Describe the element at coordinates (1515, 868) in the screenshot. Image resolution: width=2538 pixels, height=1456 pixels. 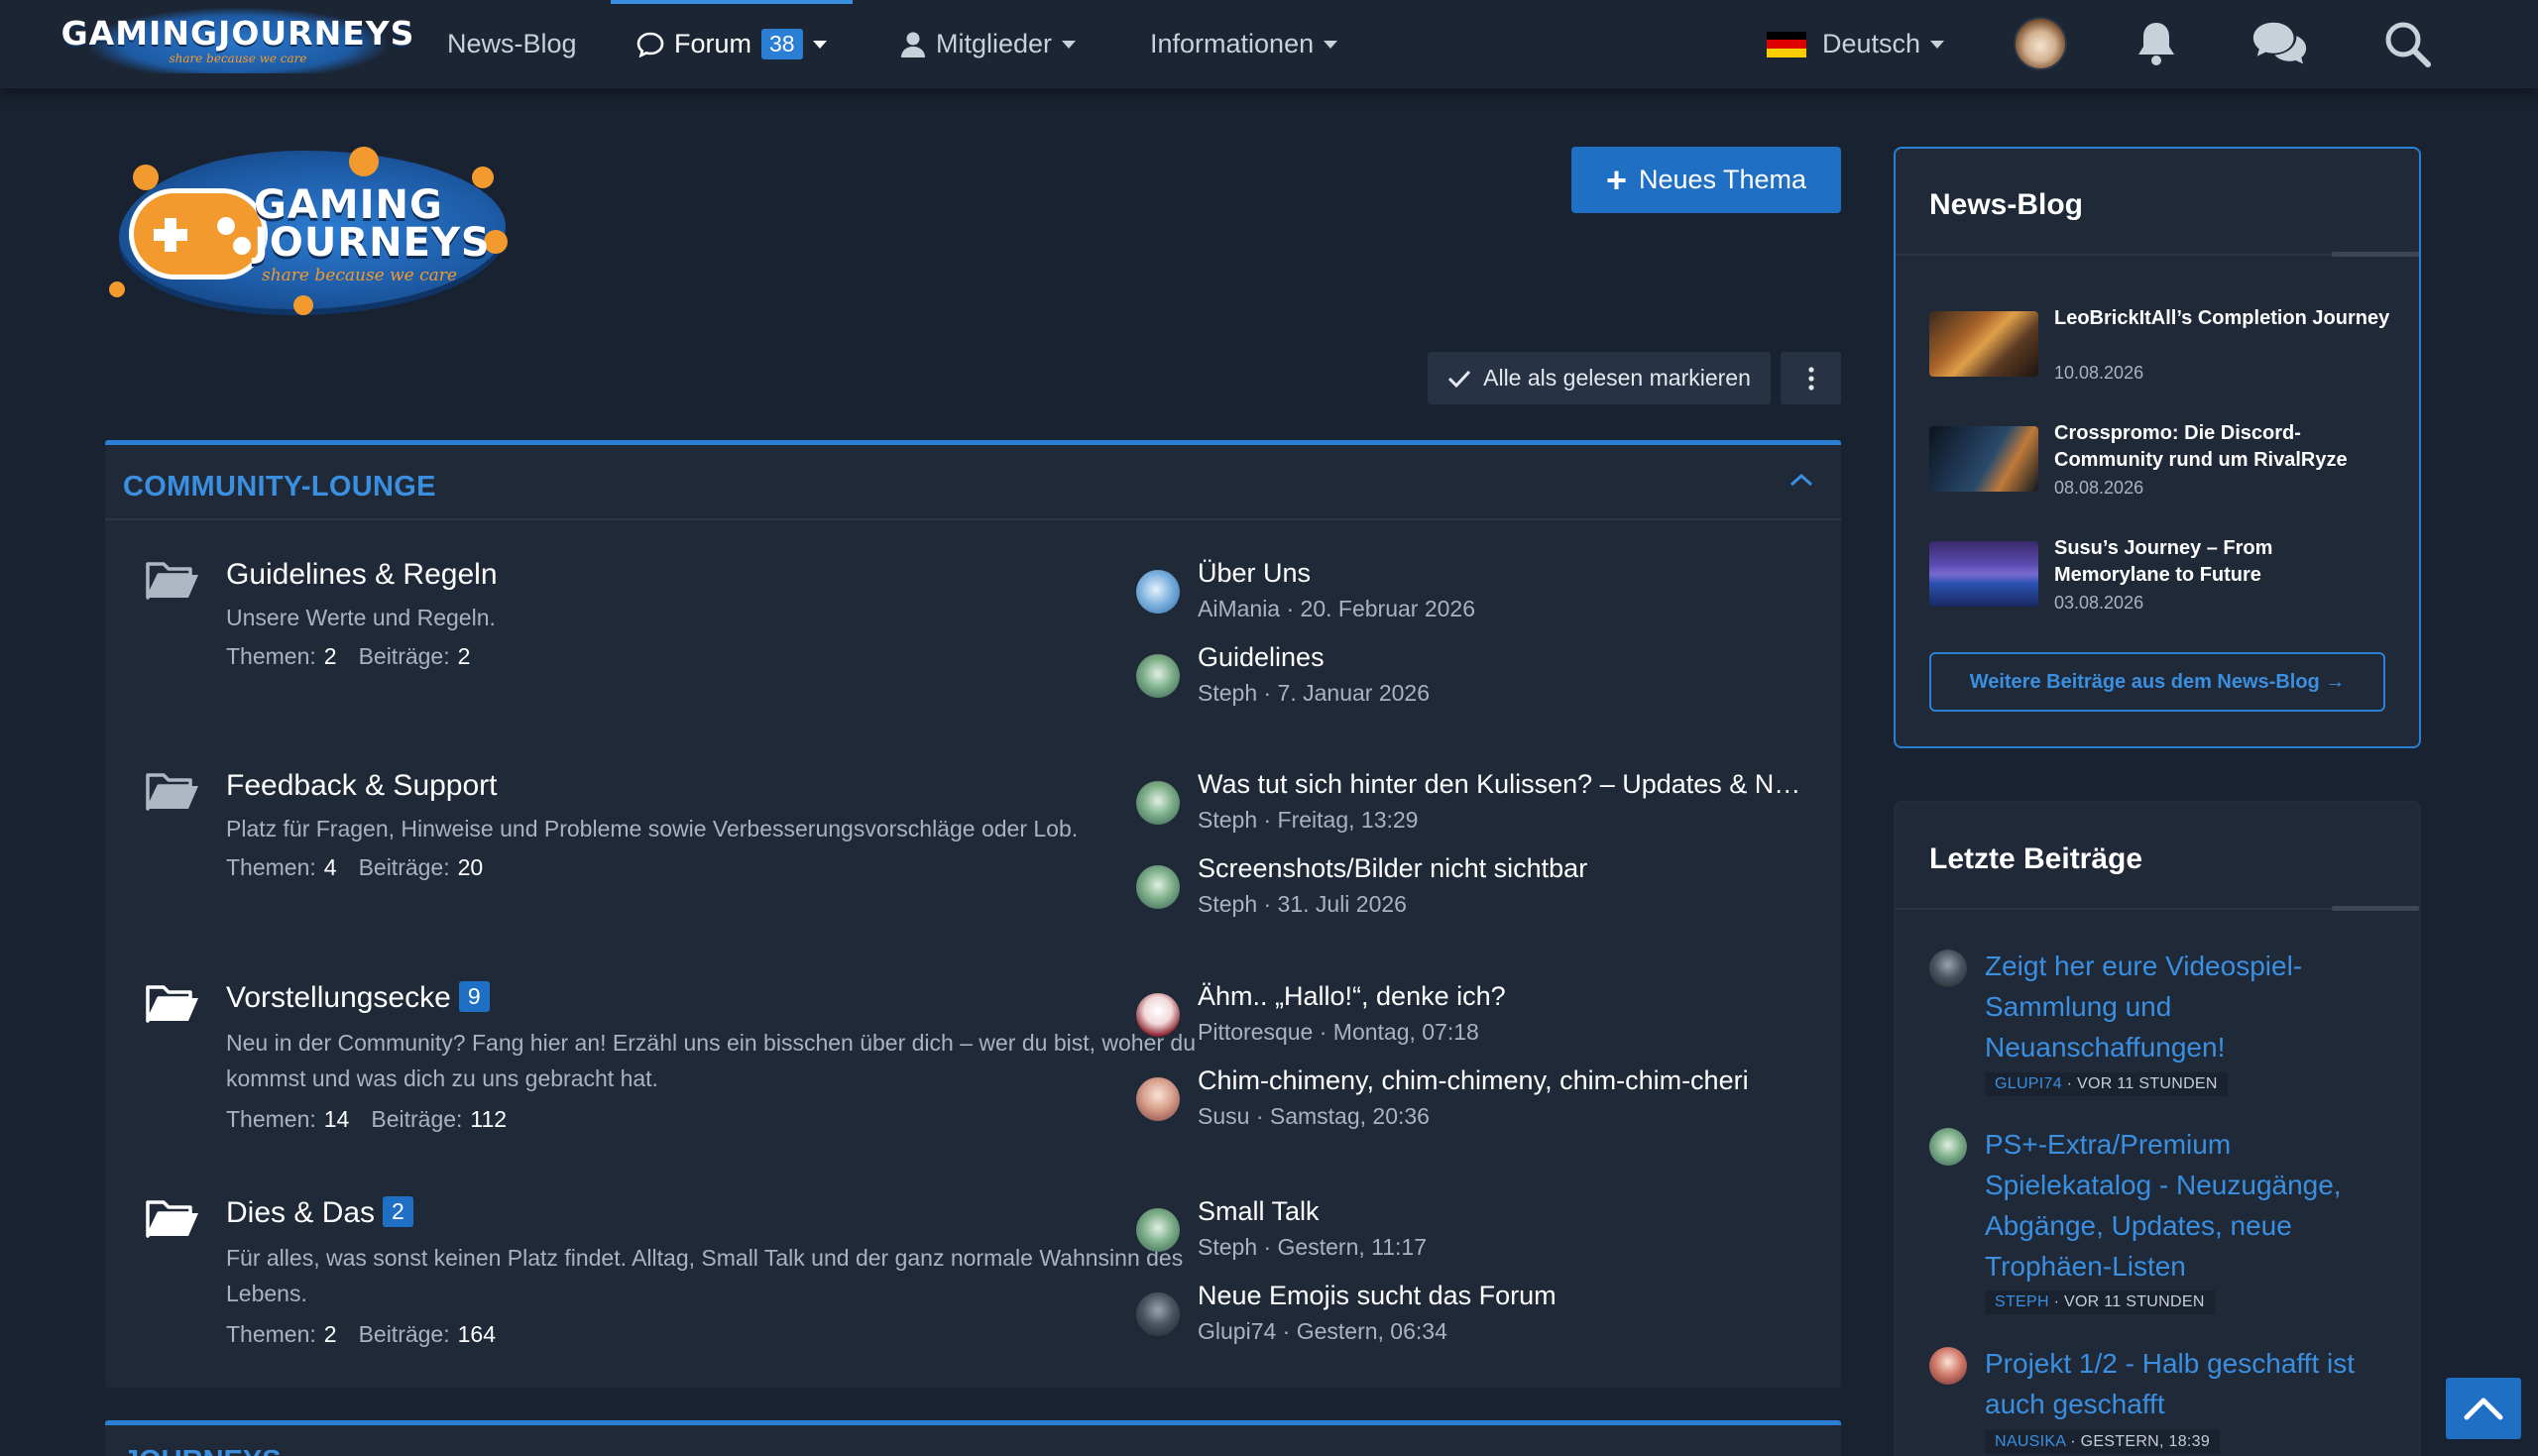
I see `thread-title: Screenshots/Bilder nicht sichtbar` at that location.